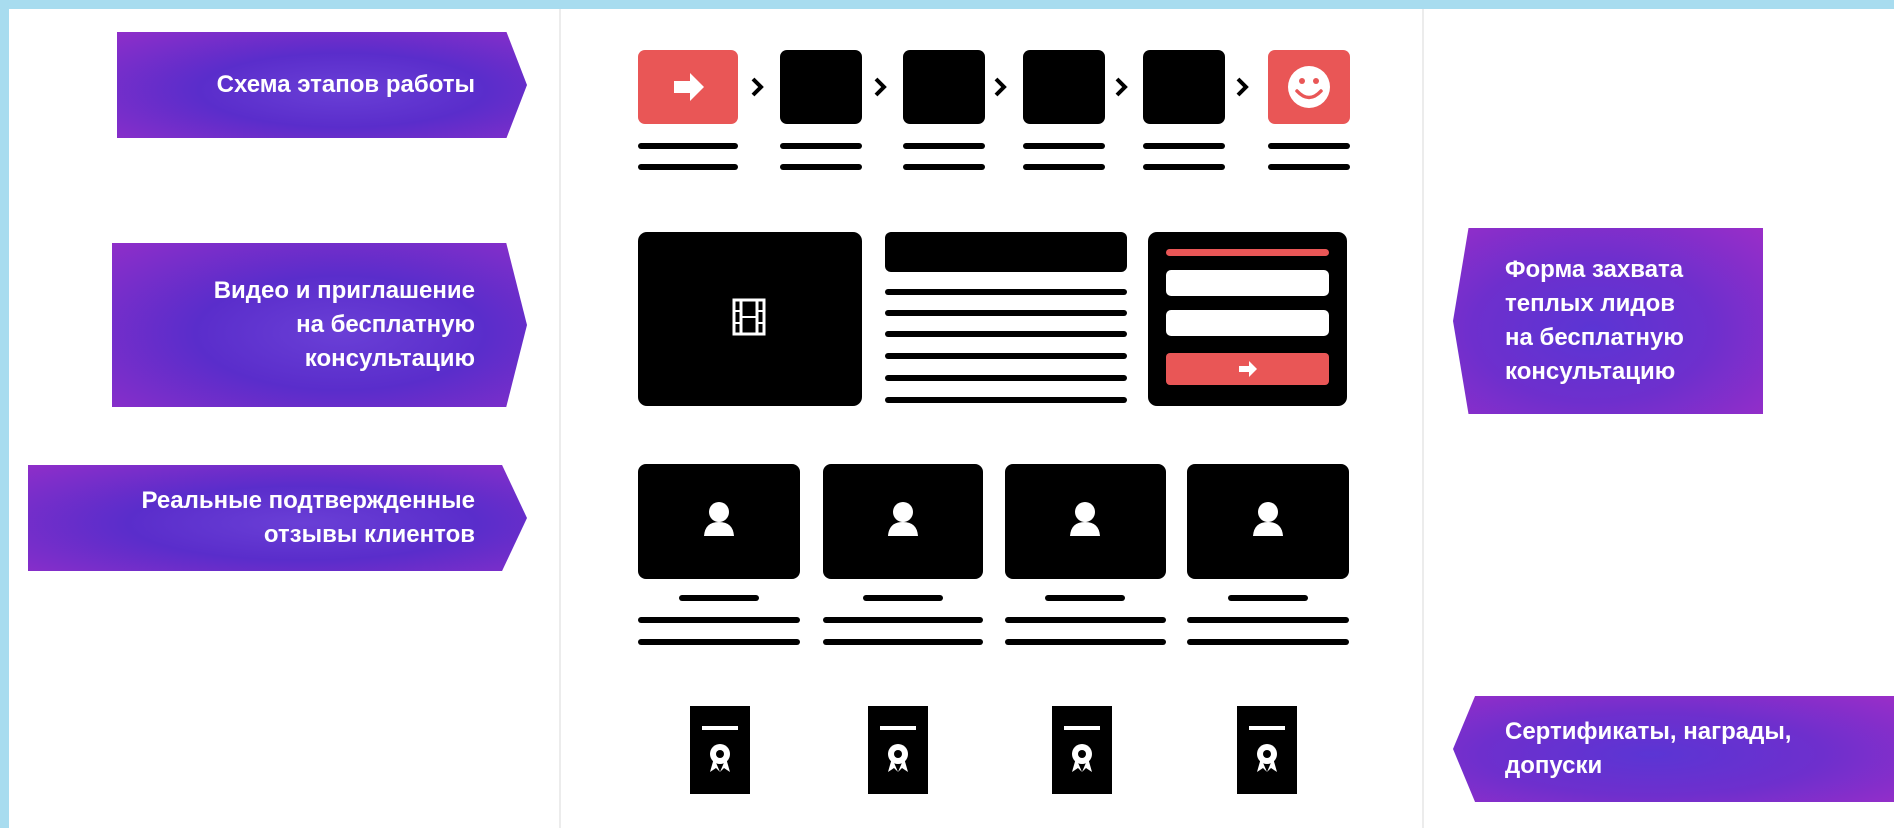  Describe the element at coordinates (1247, 252) in the screenshot. I see `lead-form-top-stripe` at that location.